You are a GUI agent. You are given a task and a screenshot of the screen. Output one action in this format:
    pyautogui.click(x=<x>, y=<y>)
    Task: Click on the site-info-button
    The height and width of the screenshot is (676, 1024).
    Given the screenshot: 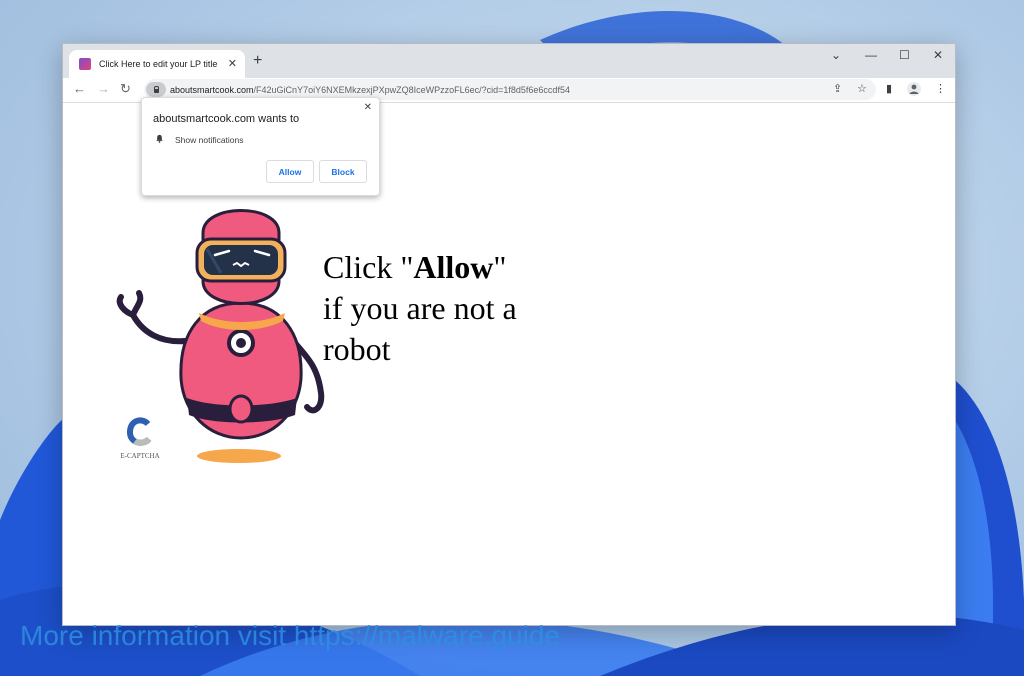 What is the action you would take?
    pyautogui.click(x=156, y=89)
    